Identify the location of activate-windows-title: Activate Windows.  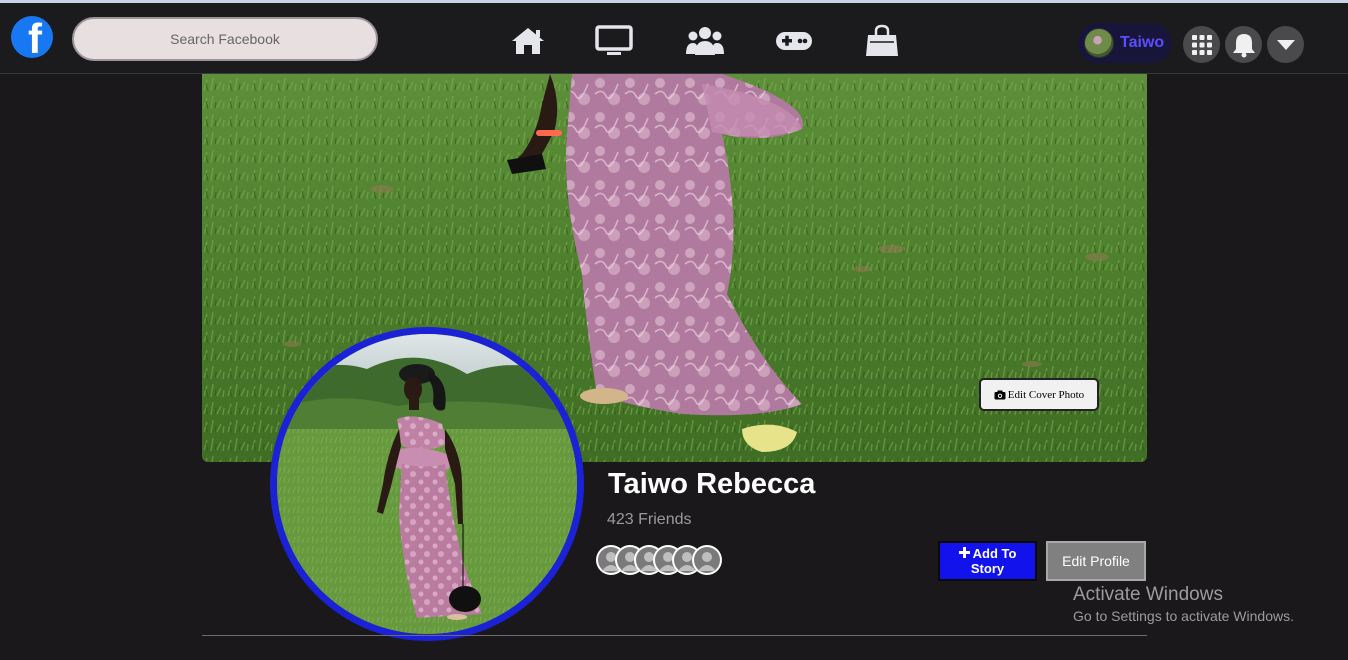
(1148, 594).